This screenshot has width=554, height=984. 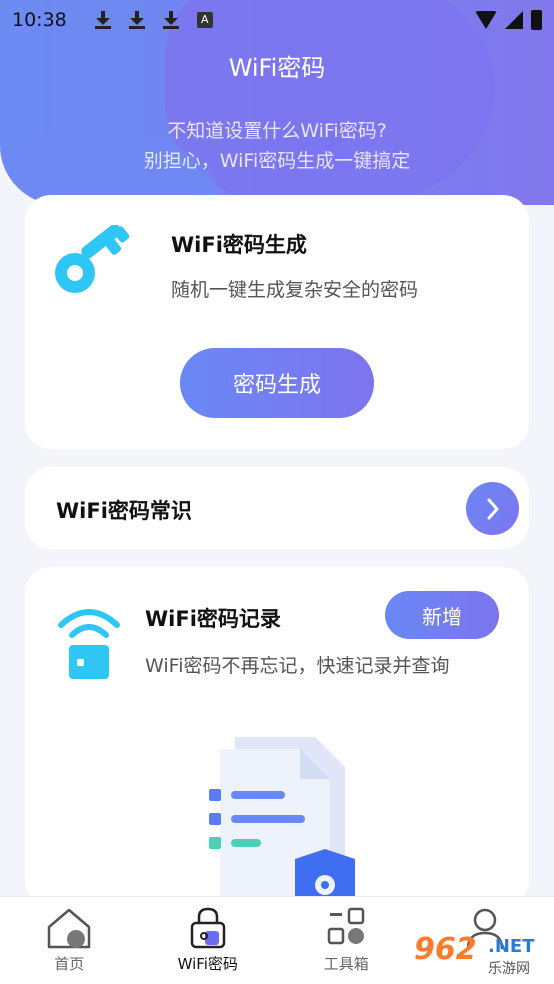 What do you see at coordinates (297, 666) in the screenshot?
I see `records-description: WiFi密码不再忘记，快速记录并查询` at bounding box center [297, 666].